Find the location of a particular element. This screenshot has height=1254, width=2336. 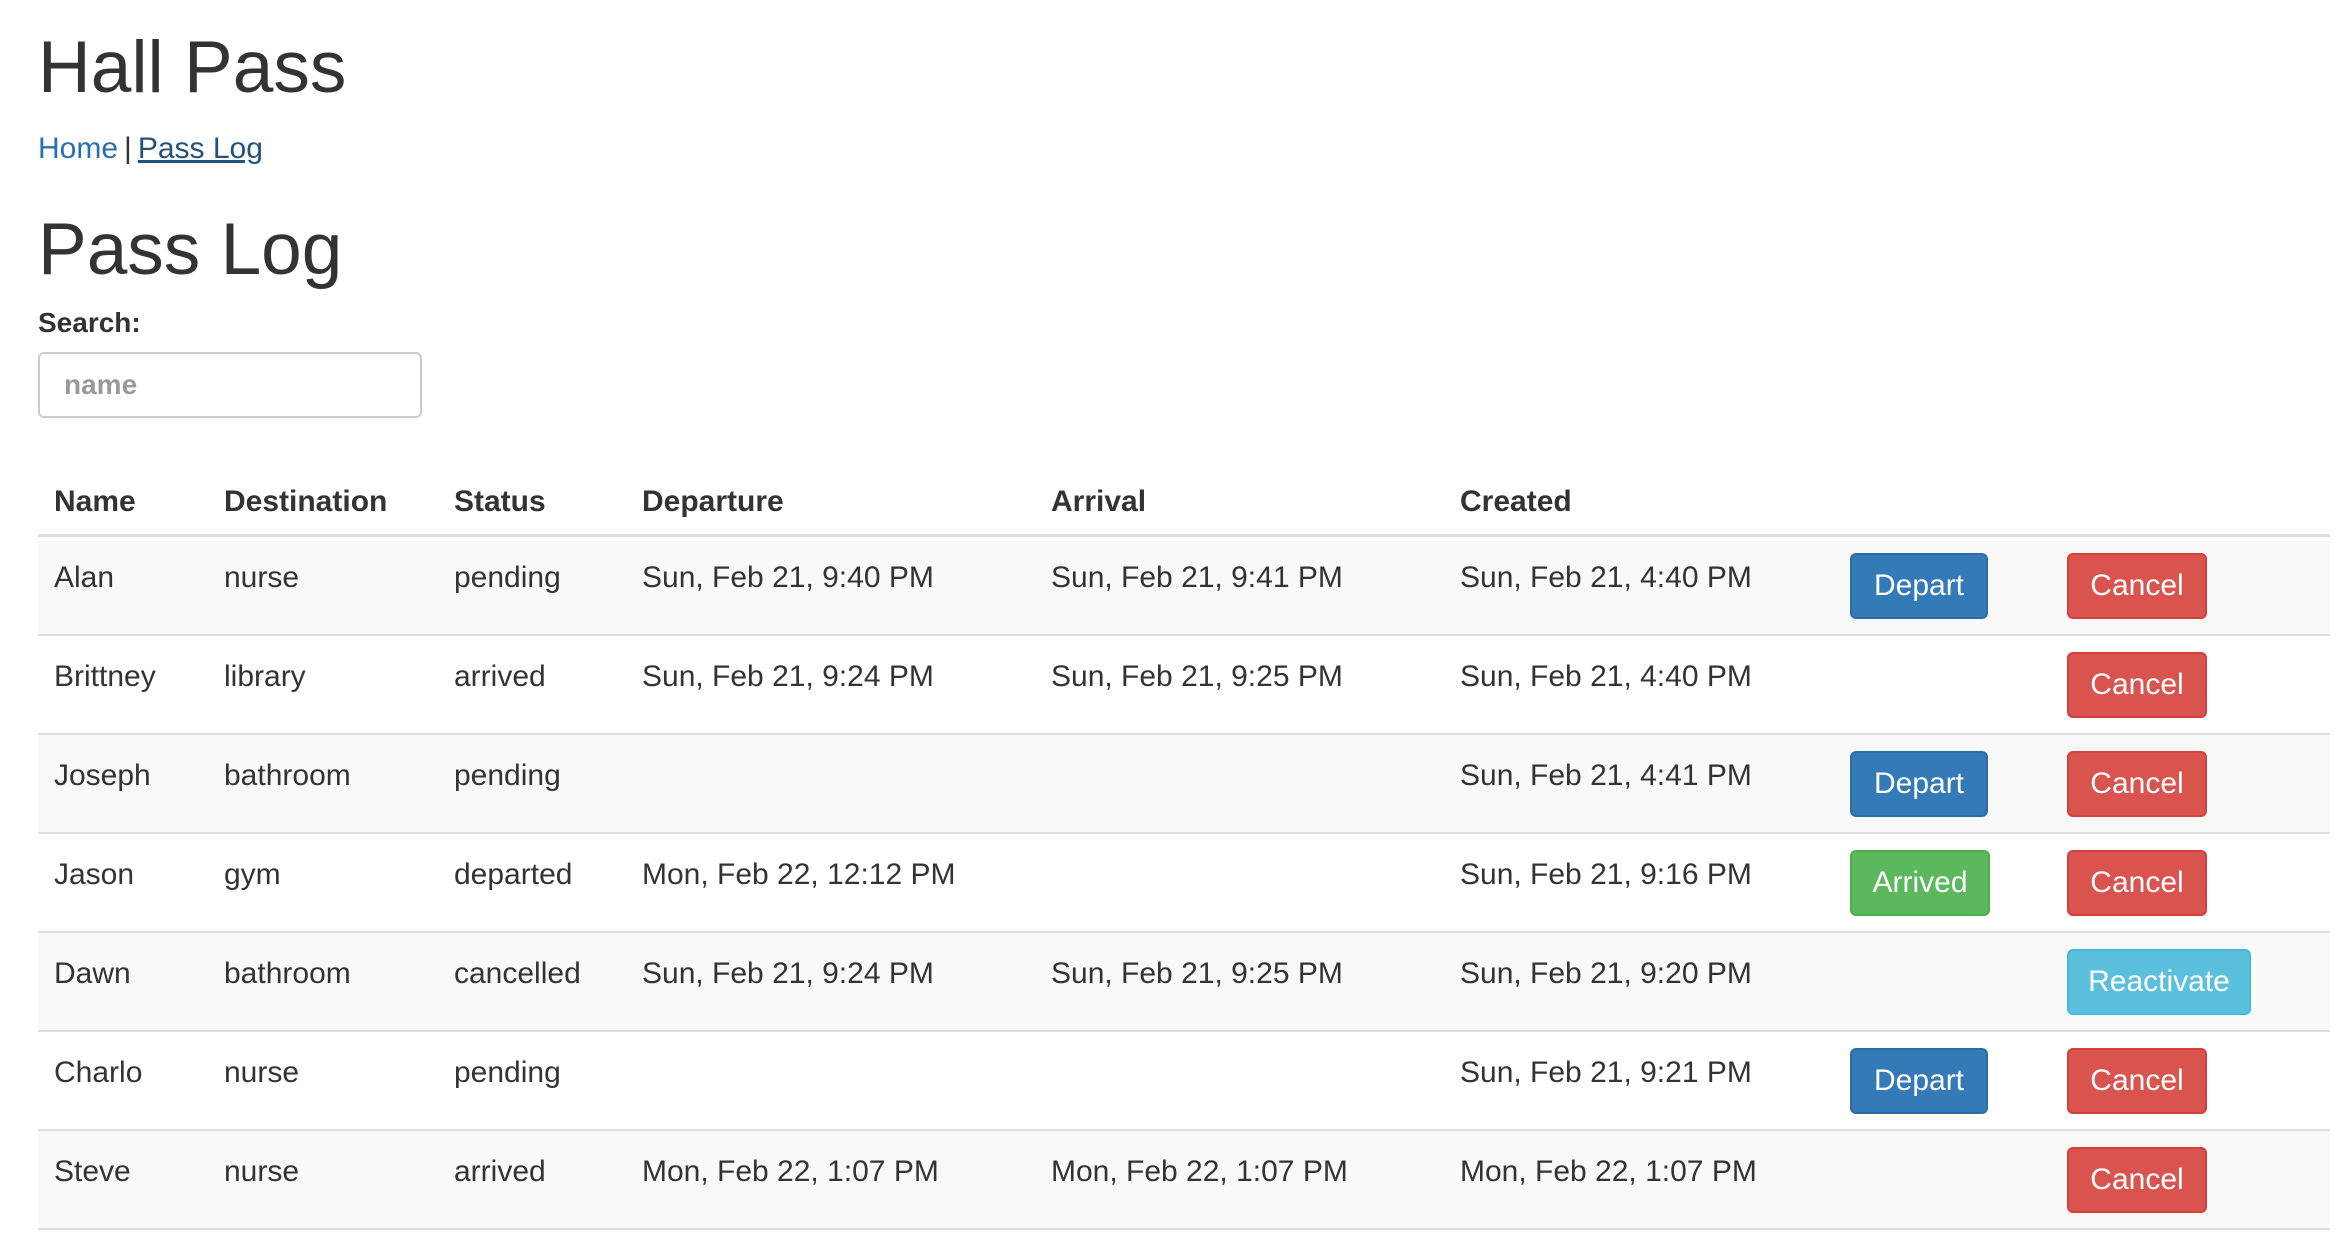

cell-destination: gym is located at coordinates (323, 882).